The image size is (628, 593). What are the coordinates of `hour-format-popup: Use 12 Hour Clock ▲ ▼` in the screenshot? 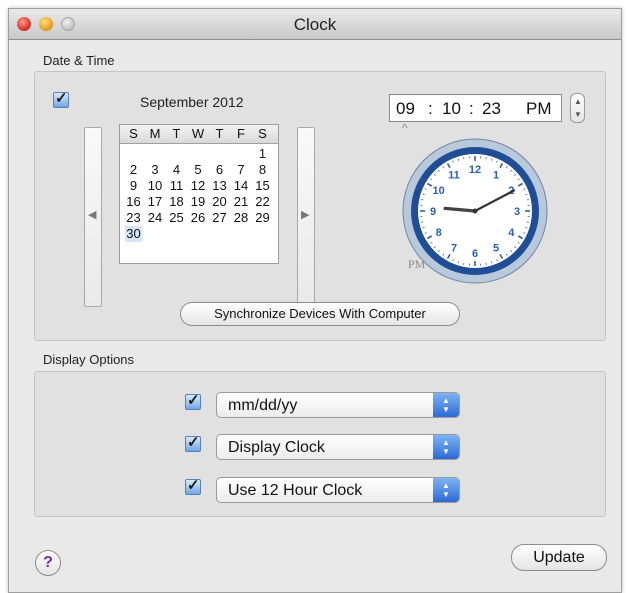 It's located at (338, 490).